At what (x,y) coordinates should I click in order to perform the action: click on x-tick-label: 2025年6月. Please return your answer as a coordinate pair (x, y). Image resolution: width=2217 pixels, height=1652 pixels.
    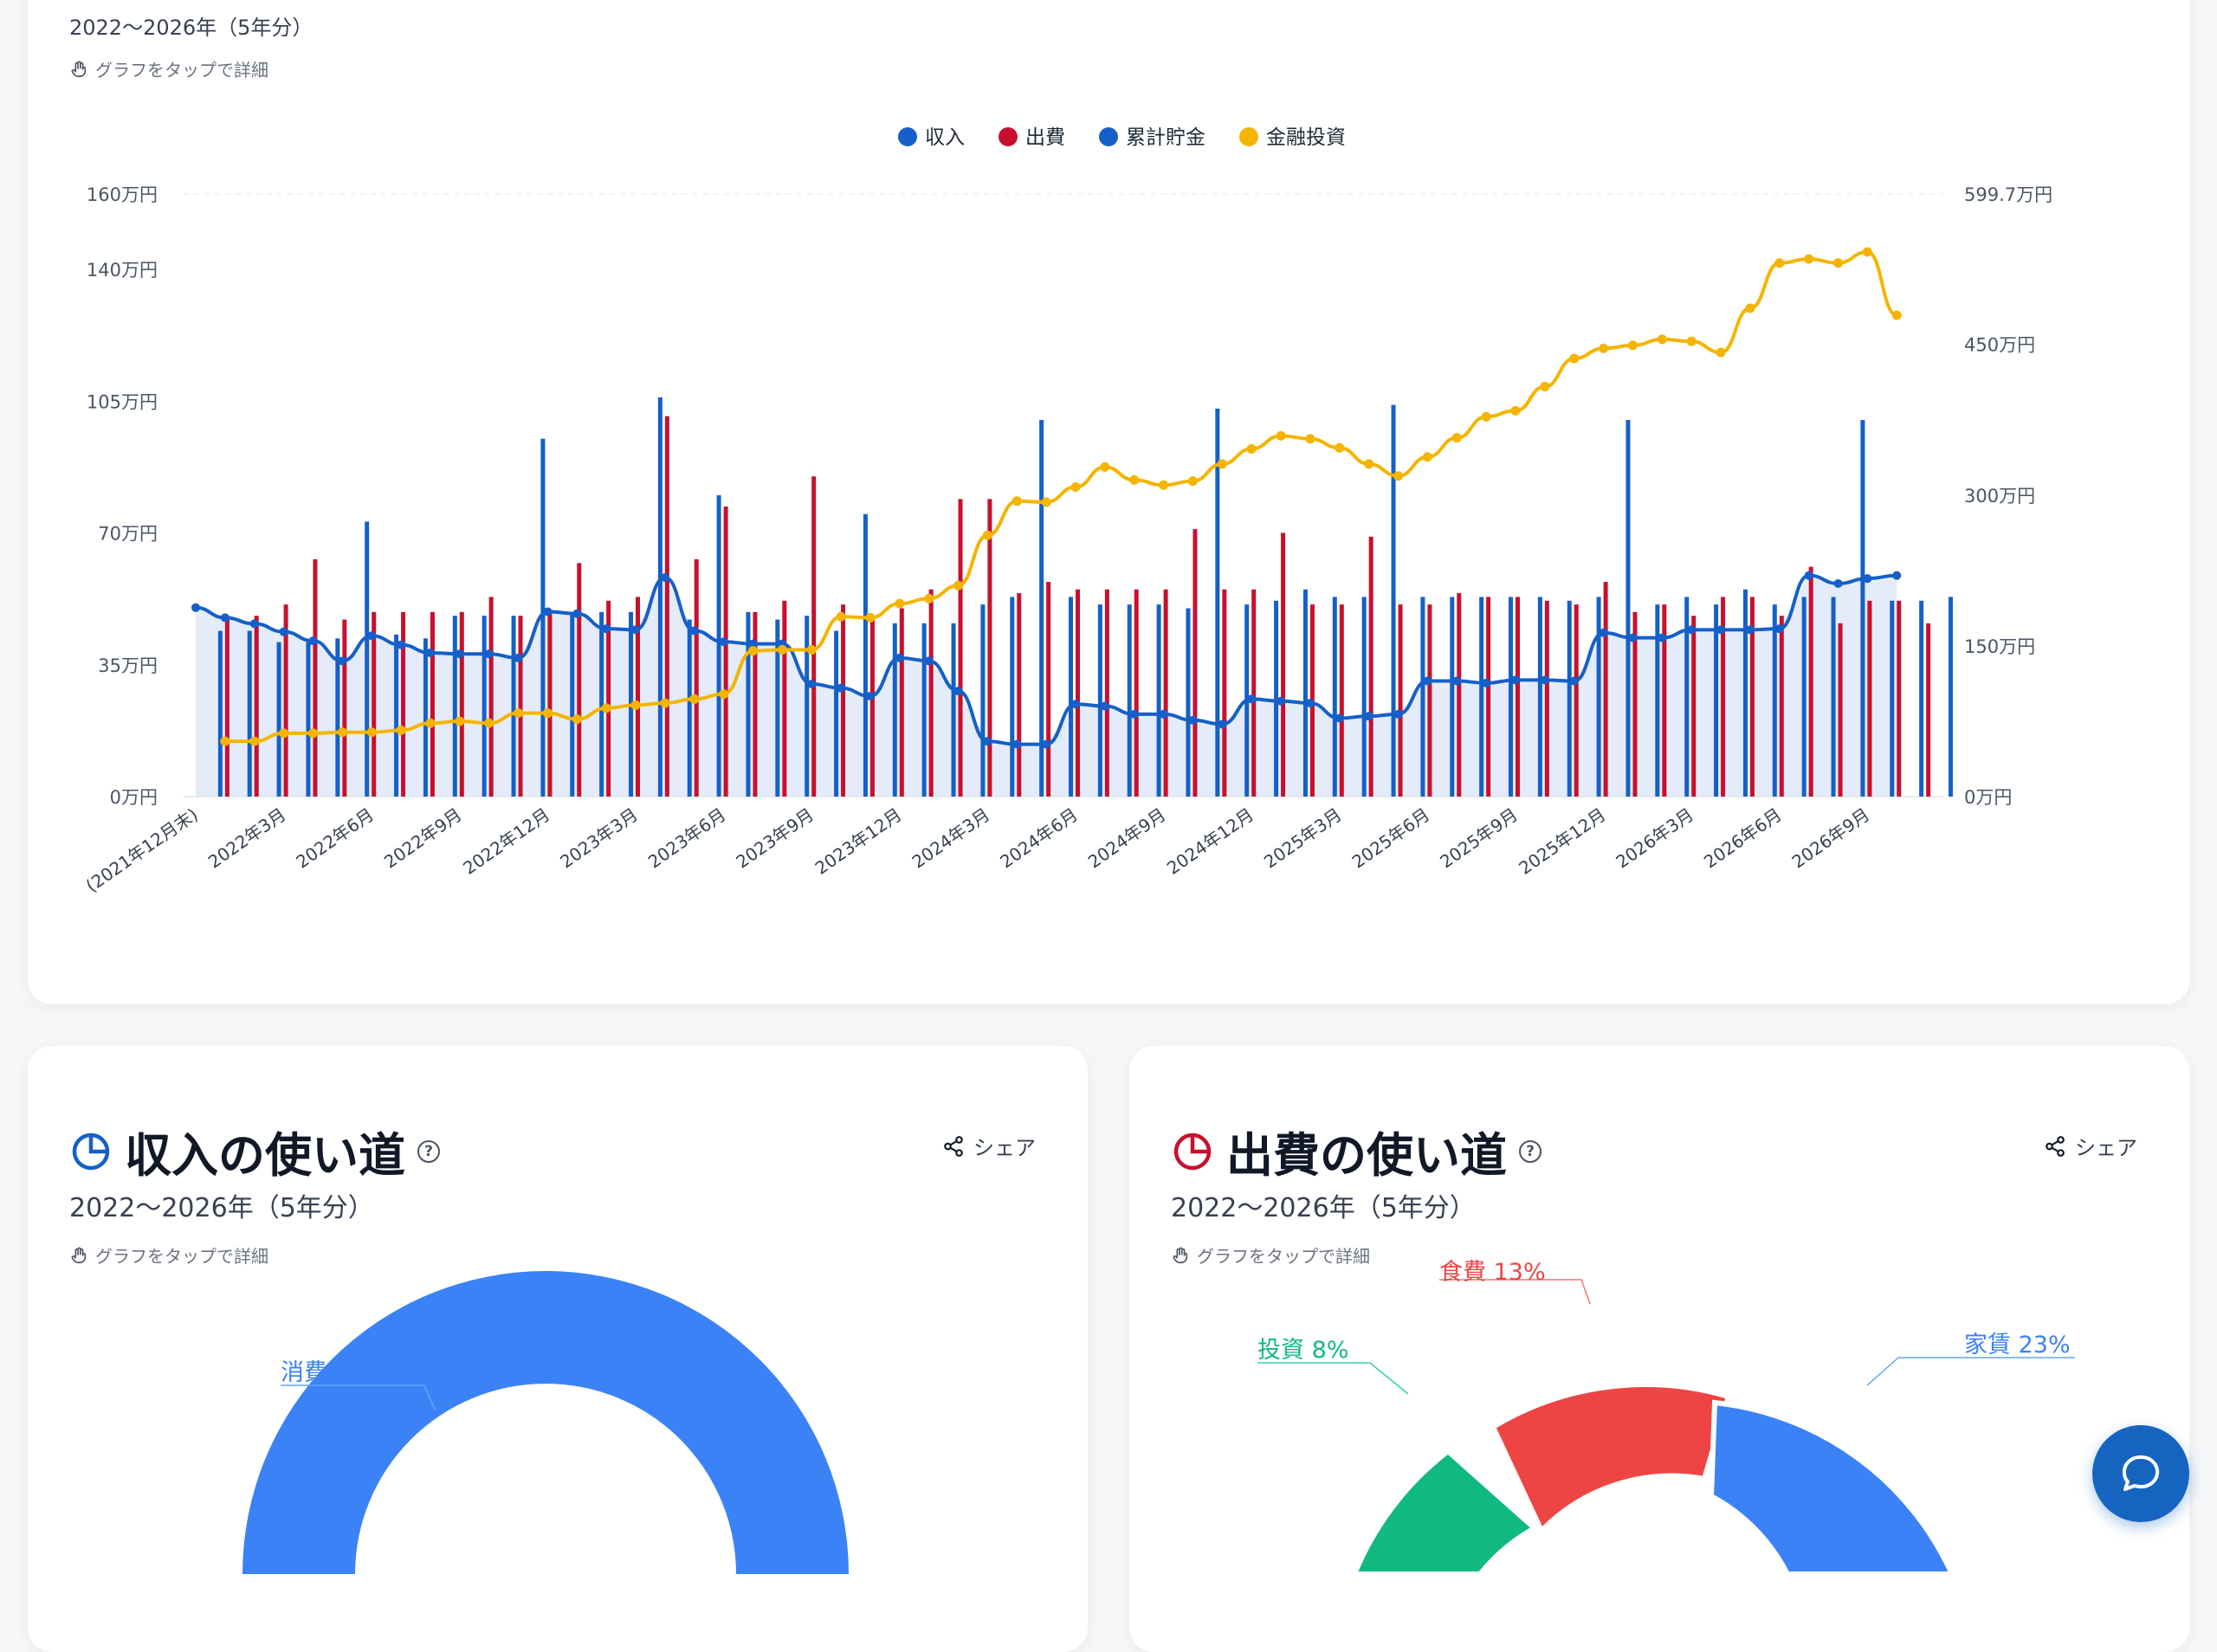
    Looking at the image, I should click on (1391, 837).